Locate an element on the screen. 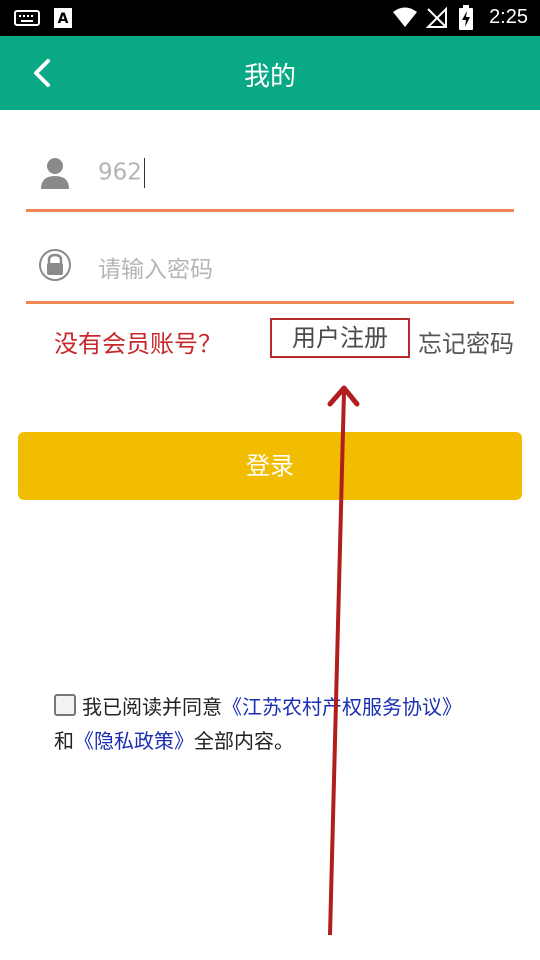  login-button: 登录 is located at coordinates (270, 466).